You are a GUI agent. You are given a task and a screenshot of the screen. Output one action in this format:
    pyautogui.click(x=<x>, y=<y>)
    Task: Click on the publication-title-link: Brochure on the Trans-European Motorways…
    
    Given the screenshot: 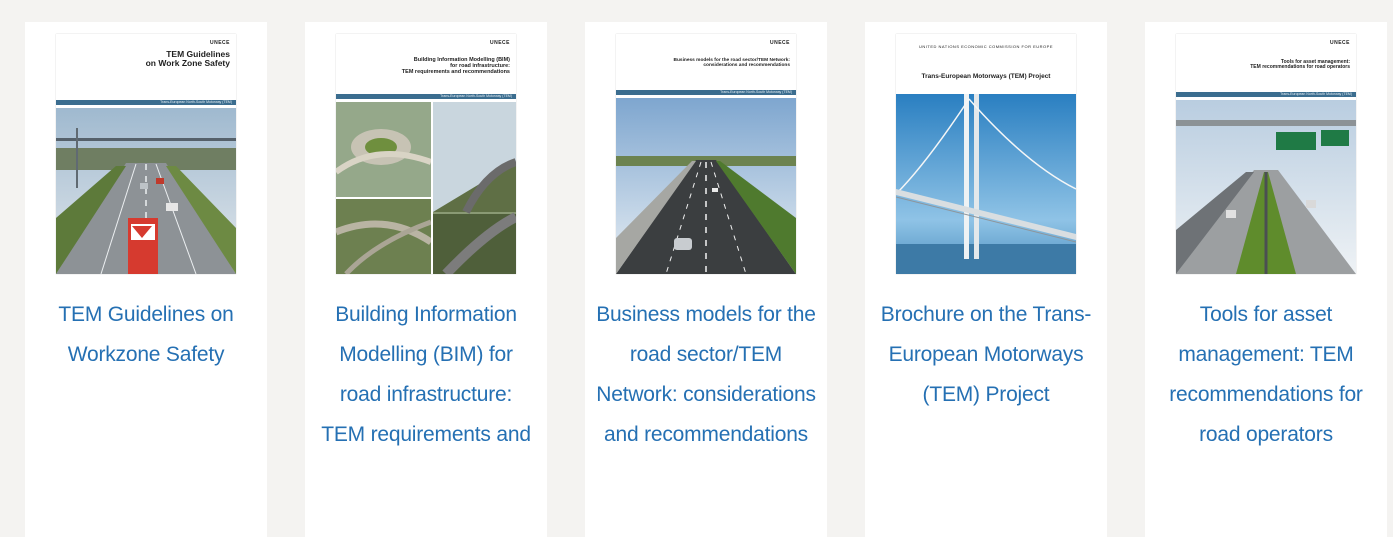 What is the action you would take?
    pyautogui.click(x=986, y=355)
    